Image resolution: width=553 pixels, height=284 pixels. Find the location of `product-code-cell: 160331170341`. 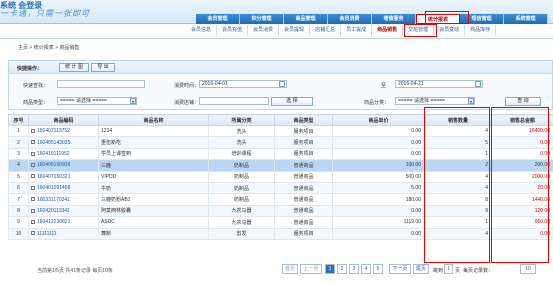

product-code-cell: 160331170341 is located at coordinates (63, 199).